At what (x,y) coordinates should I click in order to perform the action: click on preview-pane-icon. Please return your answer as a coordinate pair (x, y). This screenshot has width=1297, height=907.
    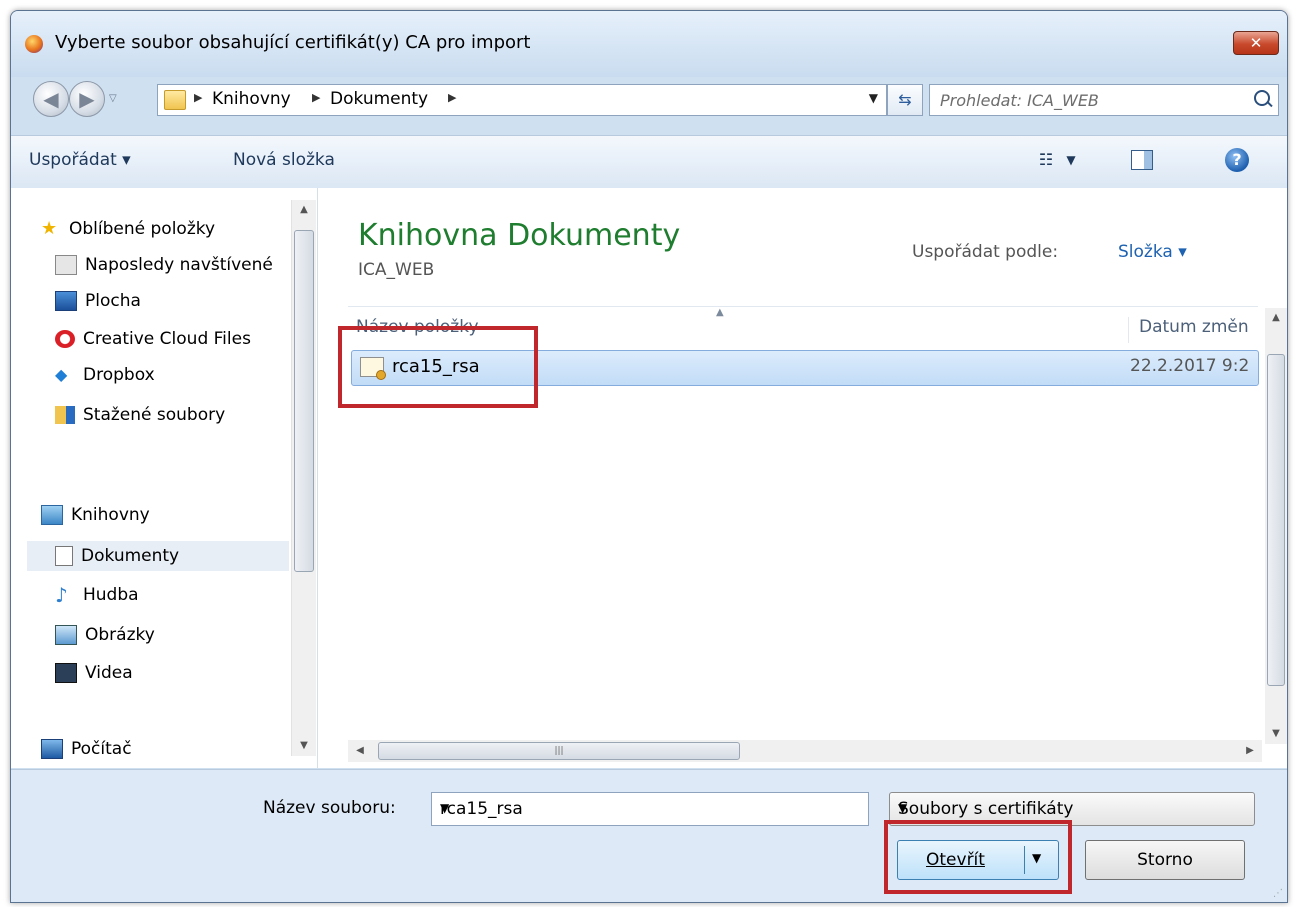
    Looking at the image, I should click on (1142, 160).